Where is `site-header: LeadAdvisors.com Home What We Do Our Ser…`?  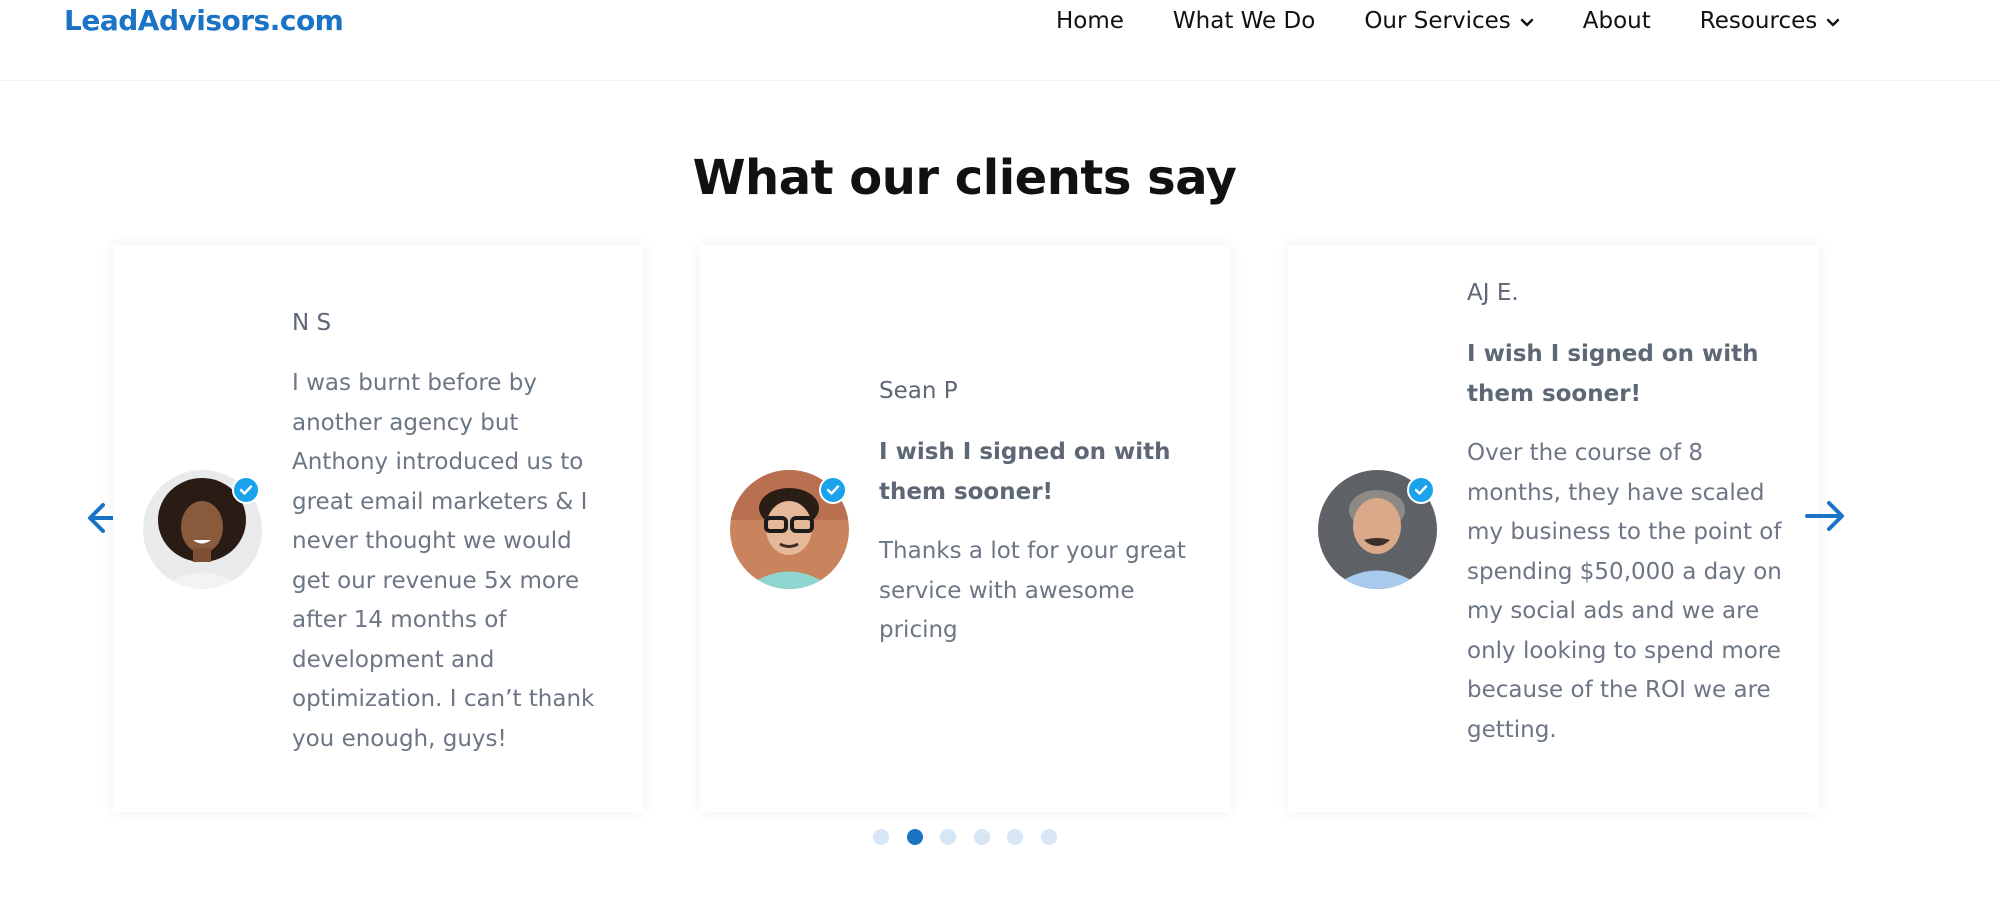
site-header: LeadAdvisors.com Home What We Do Our Ser… is located at coordinates (999, 40).